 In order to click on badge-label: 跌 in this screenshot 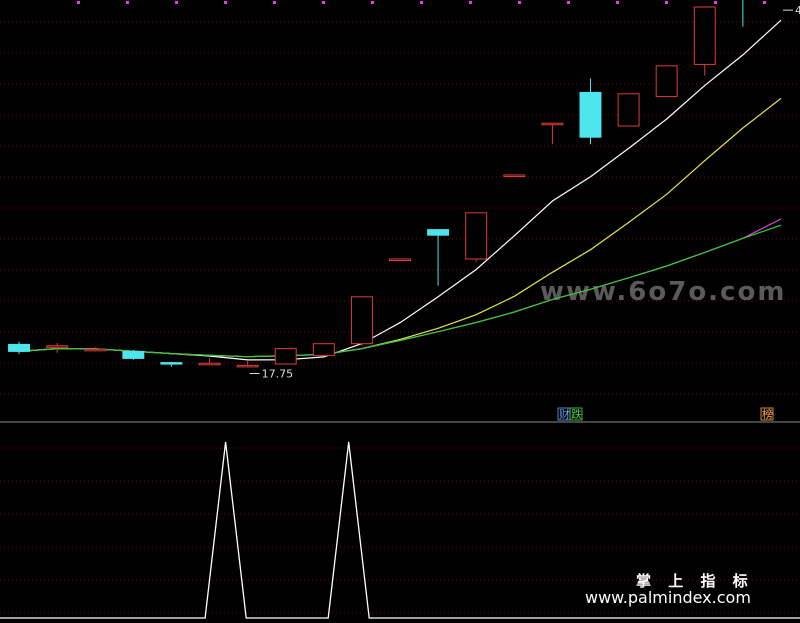, I will do `click(576, 414)`.